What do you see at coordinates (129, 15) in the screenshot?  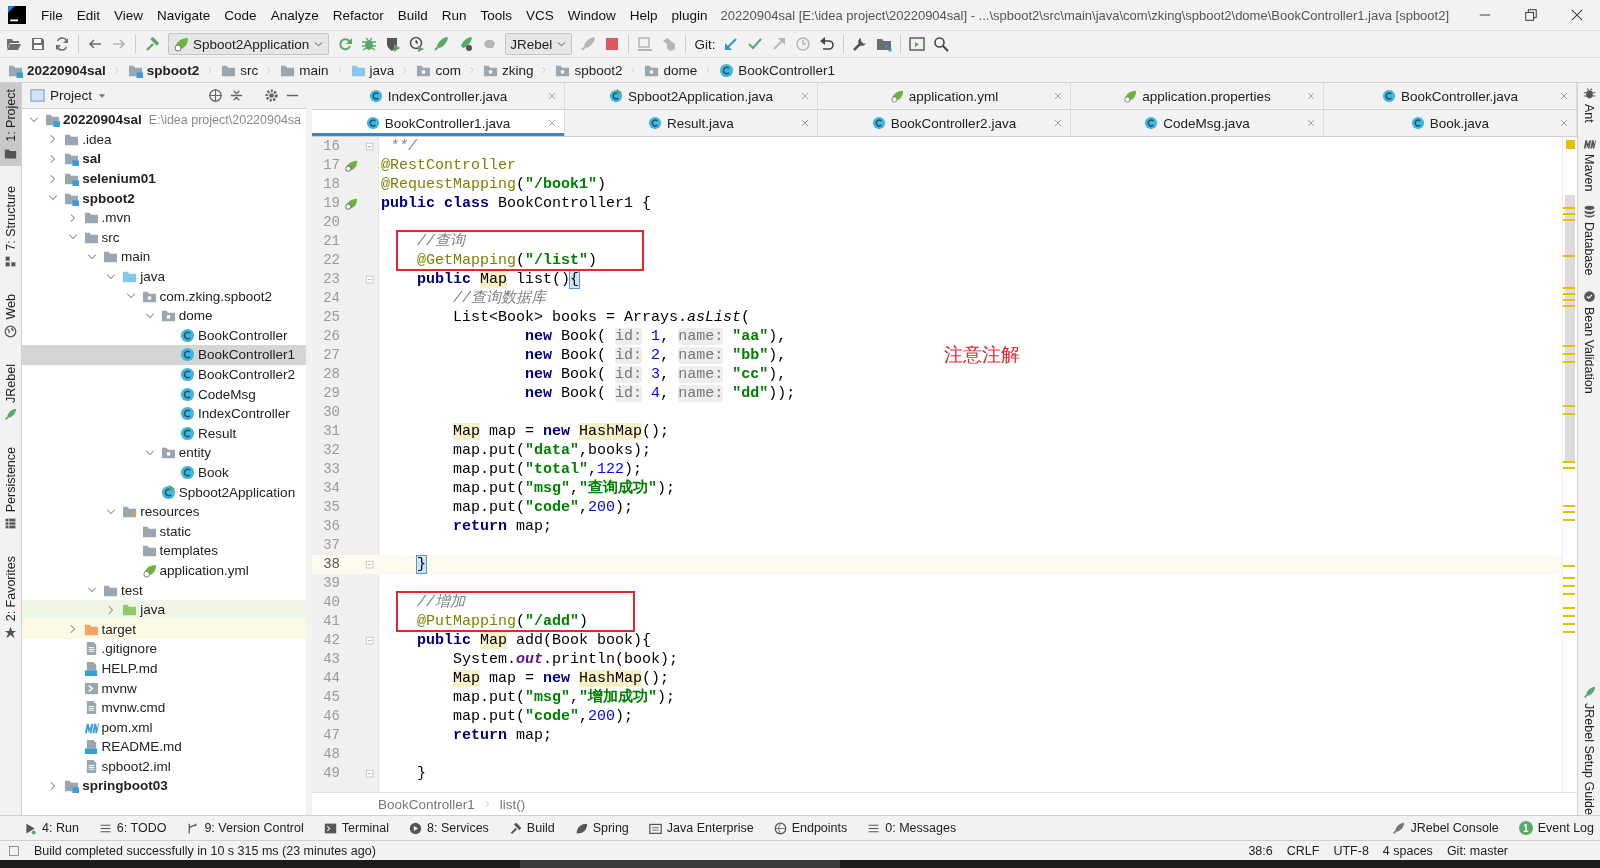 I see `menu-item: View` at bounding box center [129, 15].